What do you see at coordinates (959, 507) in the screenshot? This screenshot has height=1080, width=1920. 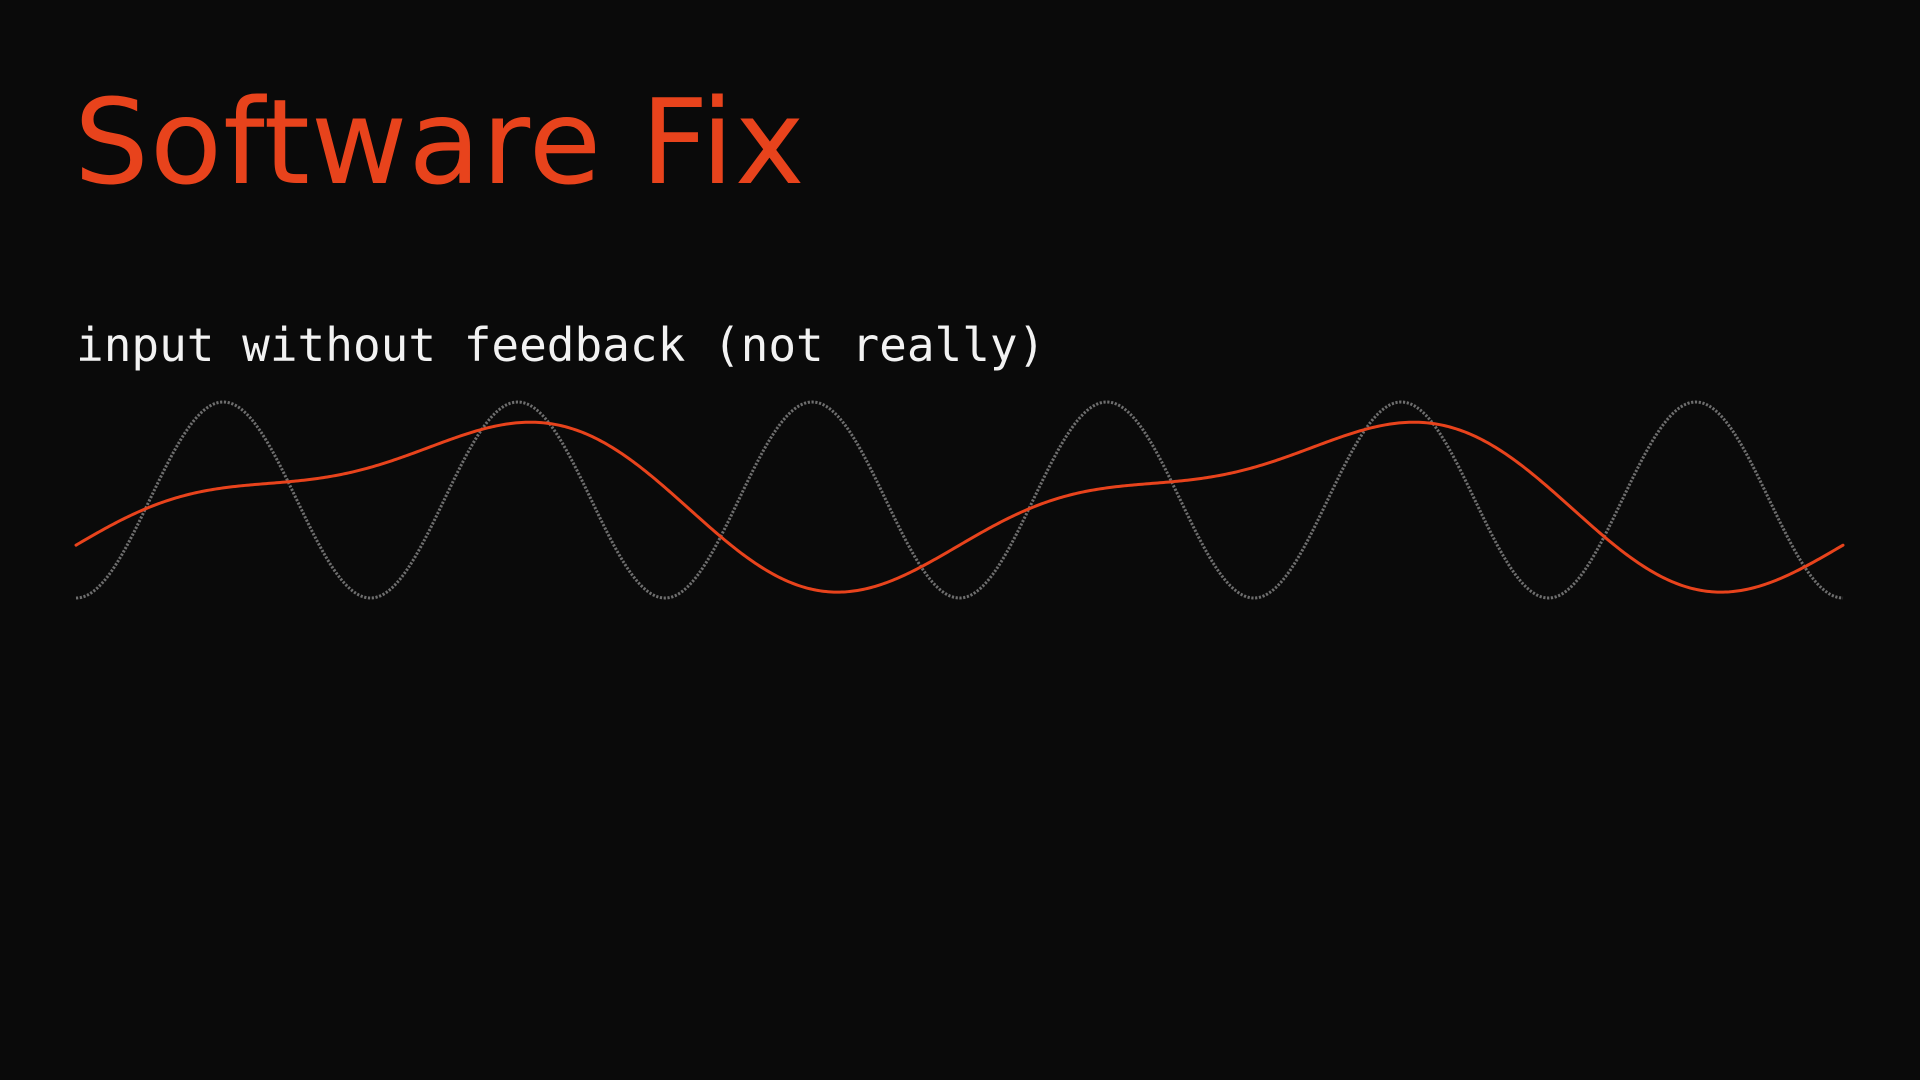 I see `output-wave-line` at bounding box center [959, 507].